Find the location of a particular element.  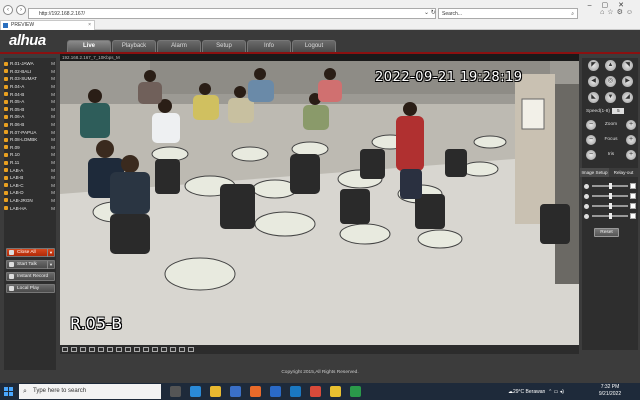

channel-item: LAB-A M is located at coordinates (30, 170).